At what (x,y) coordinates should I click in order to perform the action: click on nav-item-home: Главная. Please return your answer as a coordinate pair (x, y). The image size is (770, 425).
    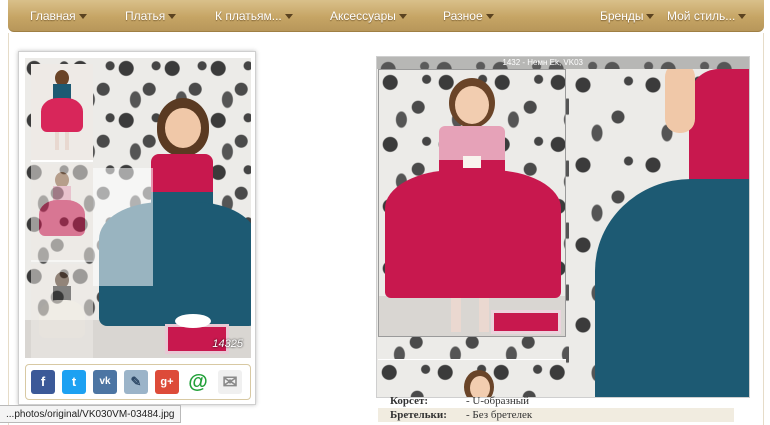
    Looking at the image, I should click on (58, 16).